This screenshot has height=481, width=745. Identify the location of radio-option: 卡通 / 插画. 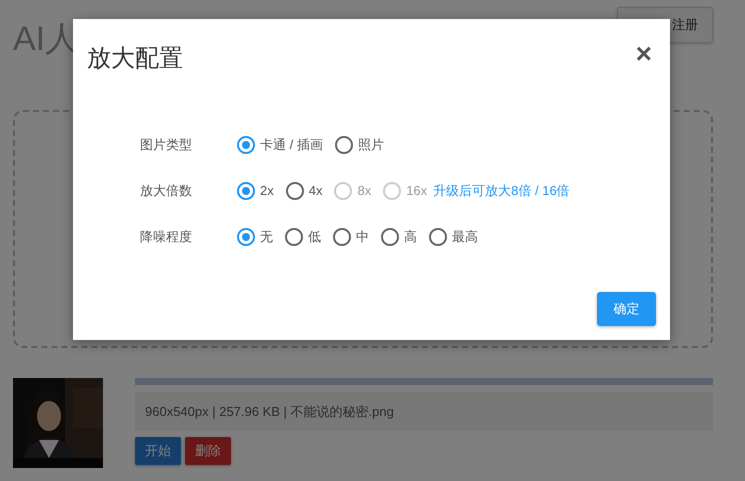
(280, 145).